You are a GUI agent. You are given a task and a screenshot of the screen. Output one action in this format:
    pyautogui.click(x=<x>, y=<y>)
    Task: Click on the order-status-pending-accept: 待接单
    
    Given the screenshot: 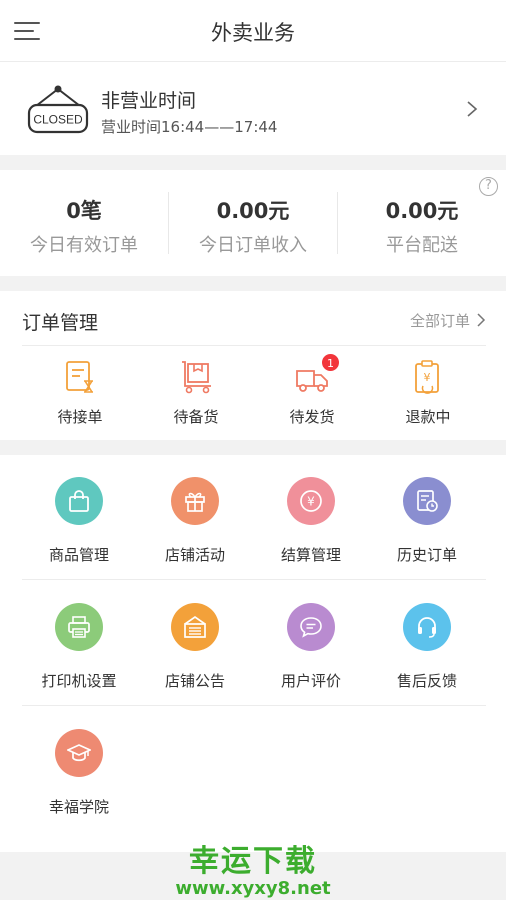 What is the action you would take?
    pyautogui.click(x=80, y=394)
    